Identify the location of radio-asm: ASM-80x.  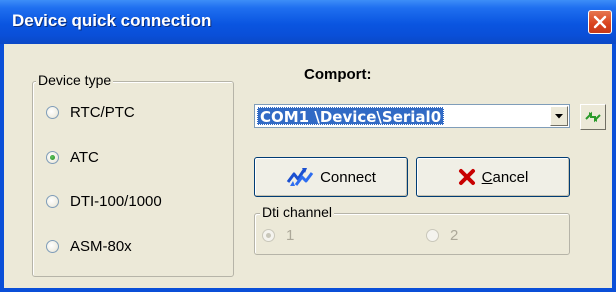
(89, 246).